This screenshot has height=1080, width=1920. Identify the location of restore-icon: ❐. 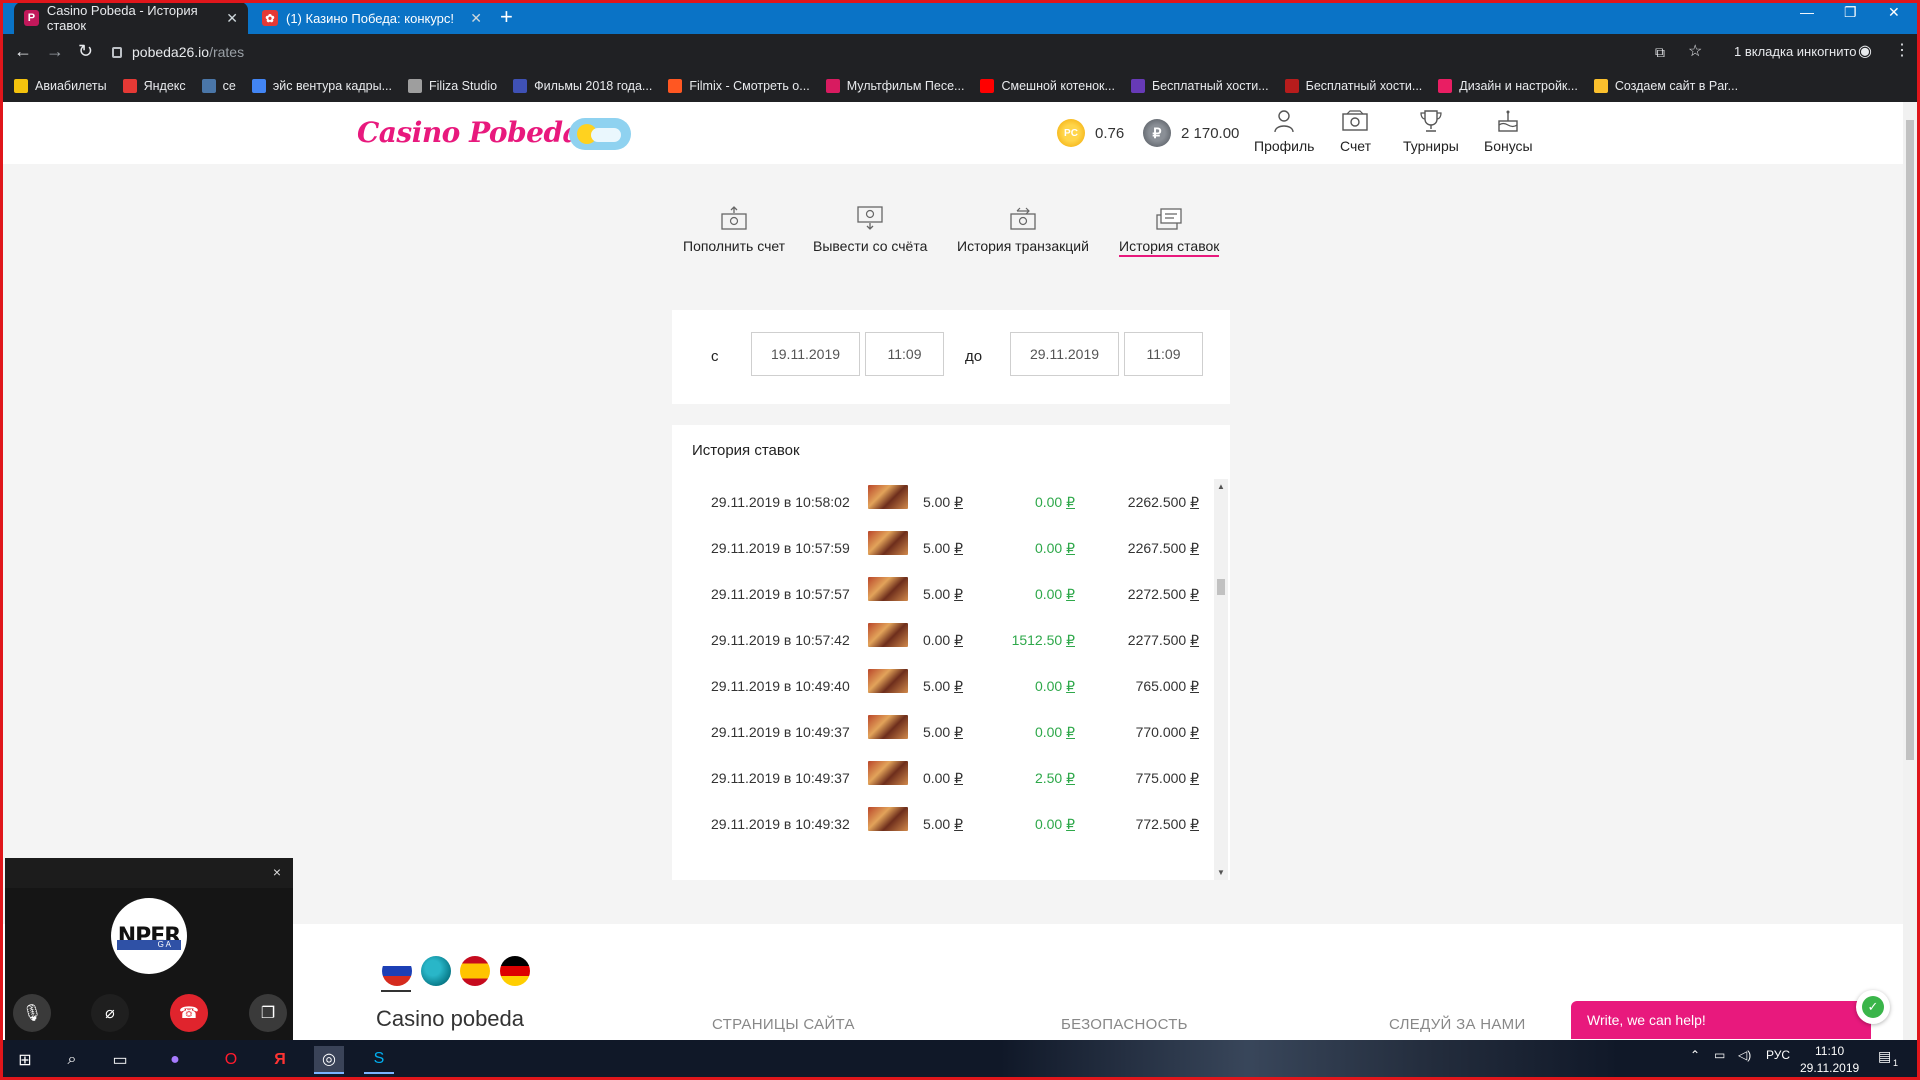
(1850, 12).